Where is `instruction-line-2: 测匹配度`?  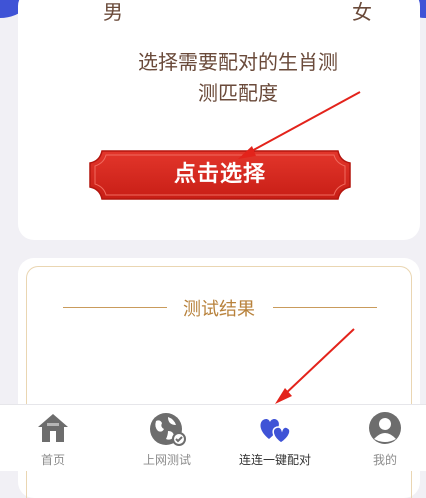
instruction-line-2: 测匹配度 is located at coordinates (238, 93).